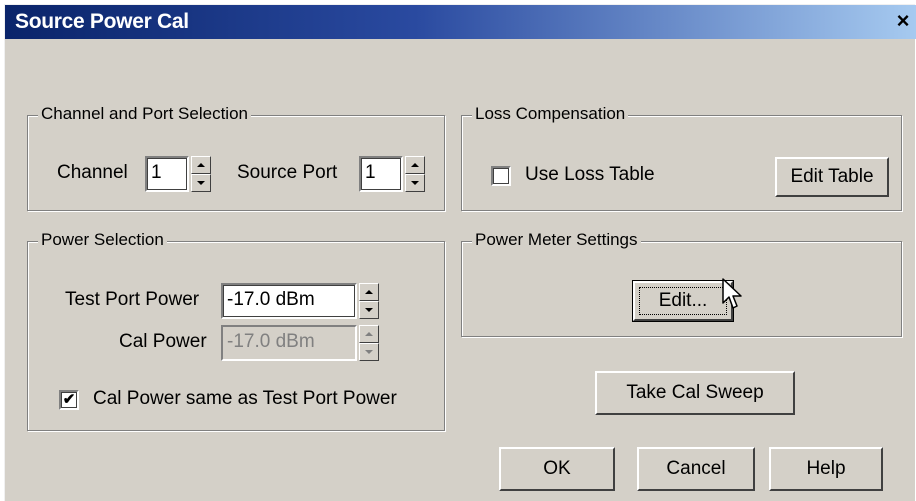 Image resolution: width=916 pixels, height=501 pixels. What do you see at coordinates (460, 22) in the screenshot?
I see `title-bar: Source Power Cal ×` at bounding box center [460, 22].